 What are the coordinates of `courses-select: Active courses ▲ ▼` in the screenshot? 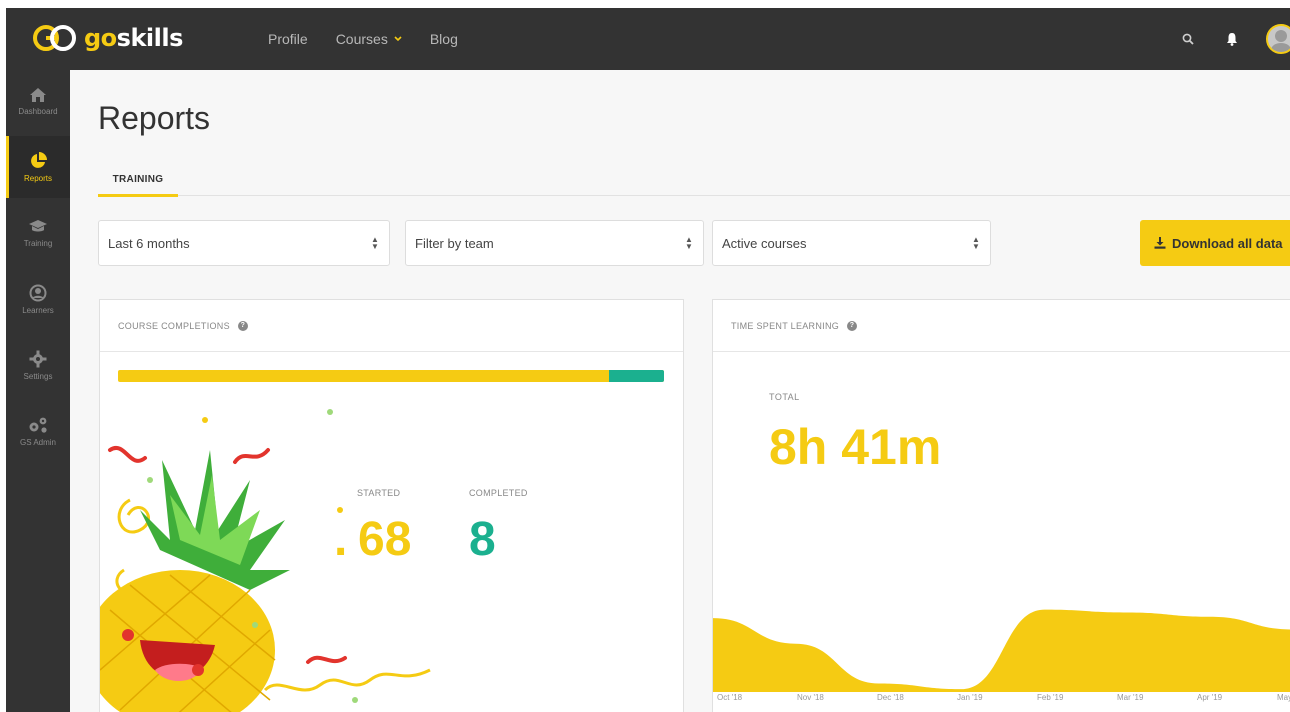 It's located at (851, 243).